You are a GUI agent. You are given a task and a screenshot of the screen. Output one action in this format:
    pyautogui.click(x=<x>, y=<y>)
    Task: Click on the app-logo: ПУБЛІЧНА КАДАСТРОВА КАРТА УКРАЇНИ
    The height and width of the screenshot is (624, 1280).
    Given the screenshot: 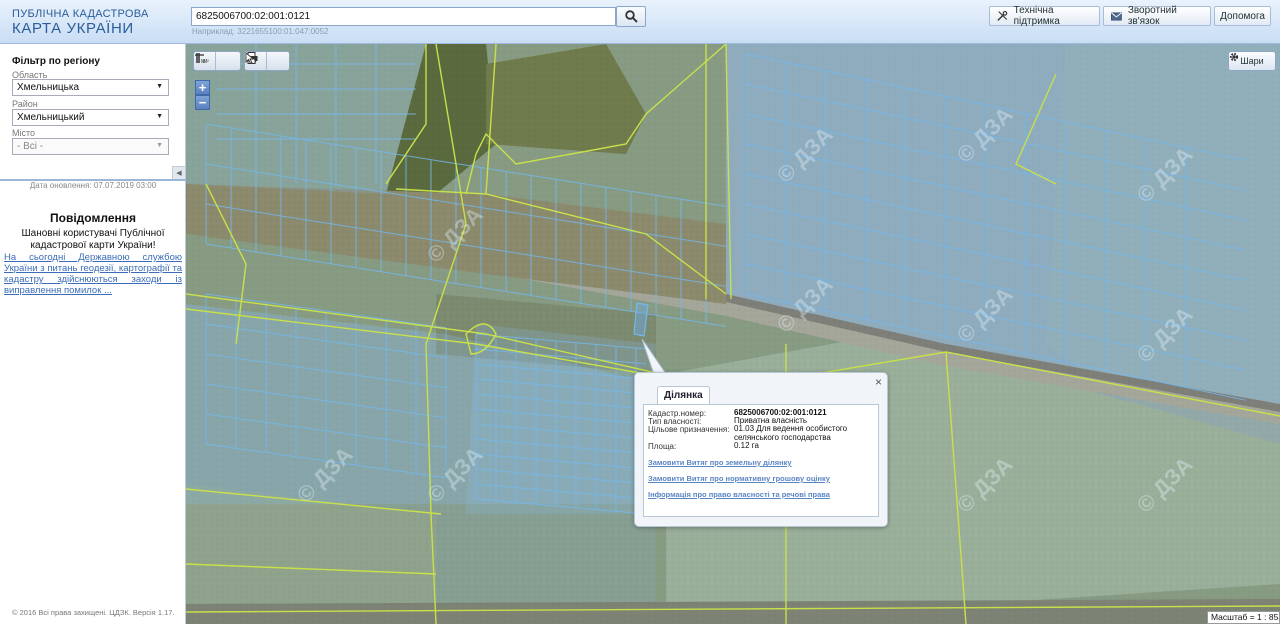 What is the action you would take?
    pyautogui.click(x=80, y=22)
    